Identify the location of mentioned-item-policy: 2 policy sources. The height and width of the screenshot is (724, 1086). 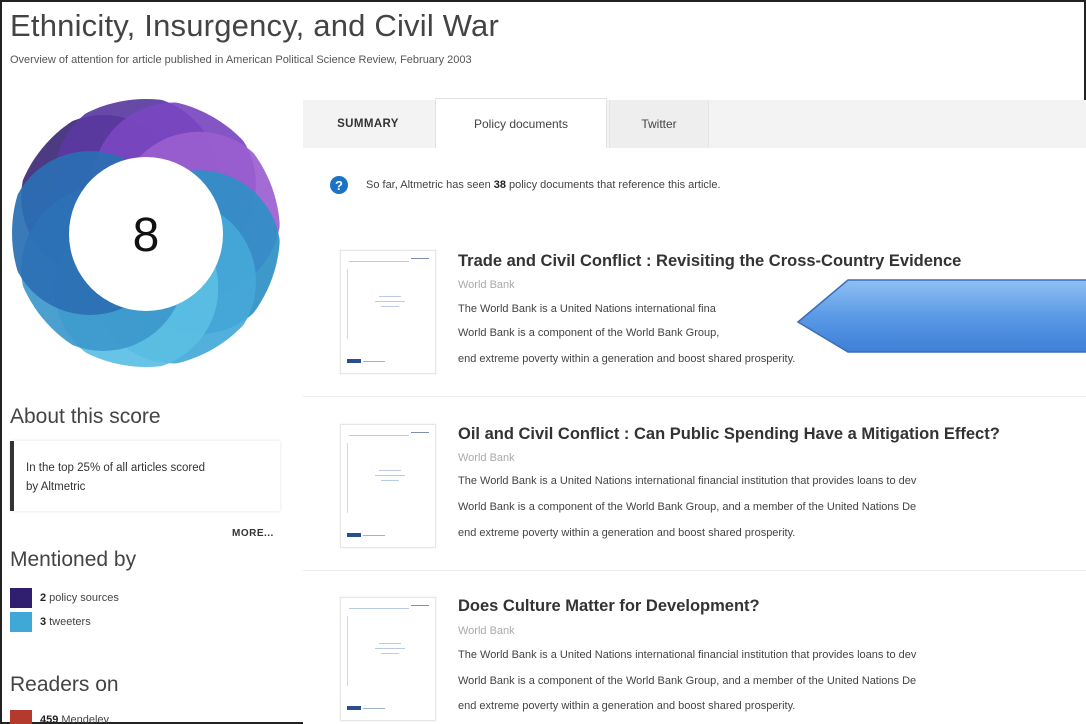
(64, 598).